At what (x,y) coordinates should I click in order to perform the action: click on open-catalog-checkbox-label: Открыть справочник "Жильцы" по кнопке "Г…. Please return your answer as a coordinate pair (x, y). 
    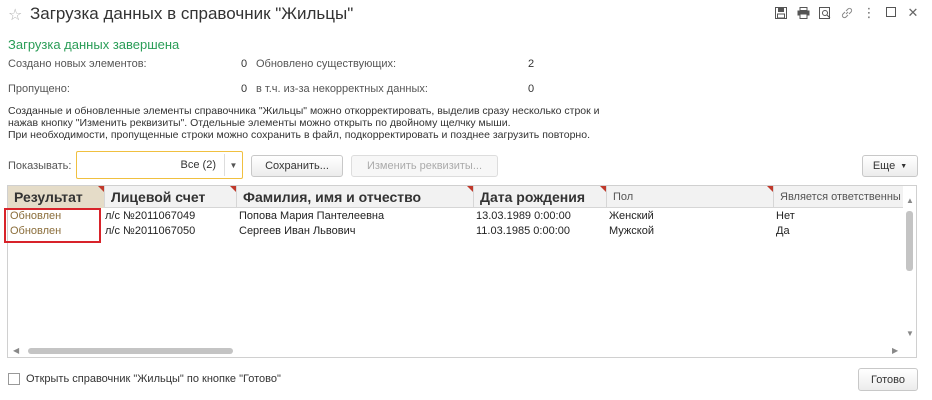
    Looking at the image, I should click on (153, 379).